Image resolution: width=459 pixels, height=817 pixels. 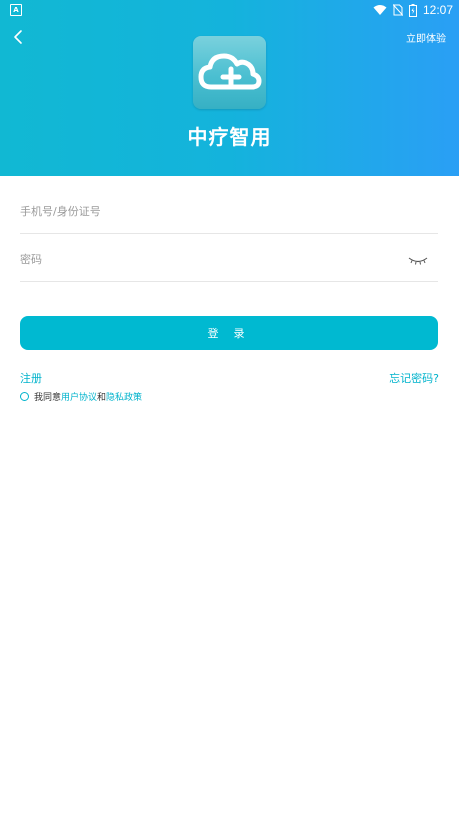 I want to click on wifi-icon, so click(x=380, y=10).